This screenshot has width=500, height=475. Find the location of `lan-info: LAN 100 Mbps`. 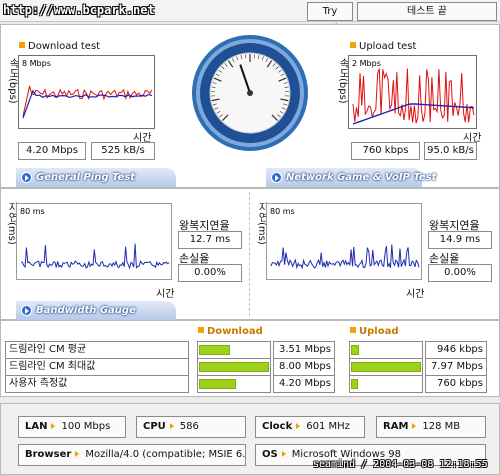

lan-info: LAN 100 Mbps is located at coordinates (72, 427).